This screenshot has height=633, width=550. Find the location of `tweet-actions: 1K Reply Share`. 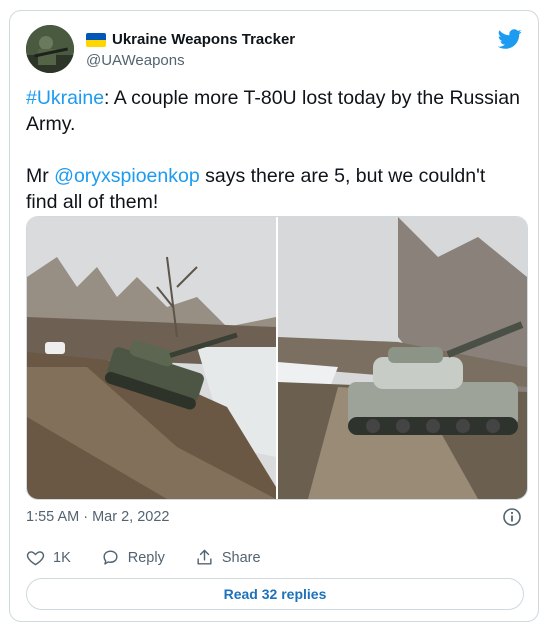

tweet-actions: 1K Reply Share is located at coordinates (158, 557).